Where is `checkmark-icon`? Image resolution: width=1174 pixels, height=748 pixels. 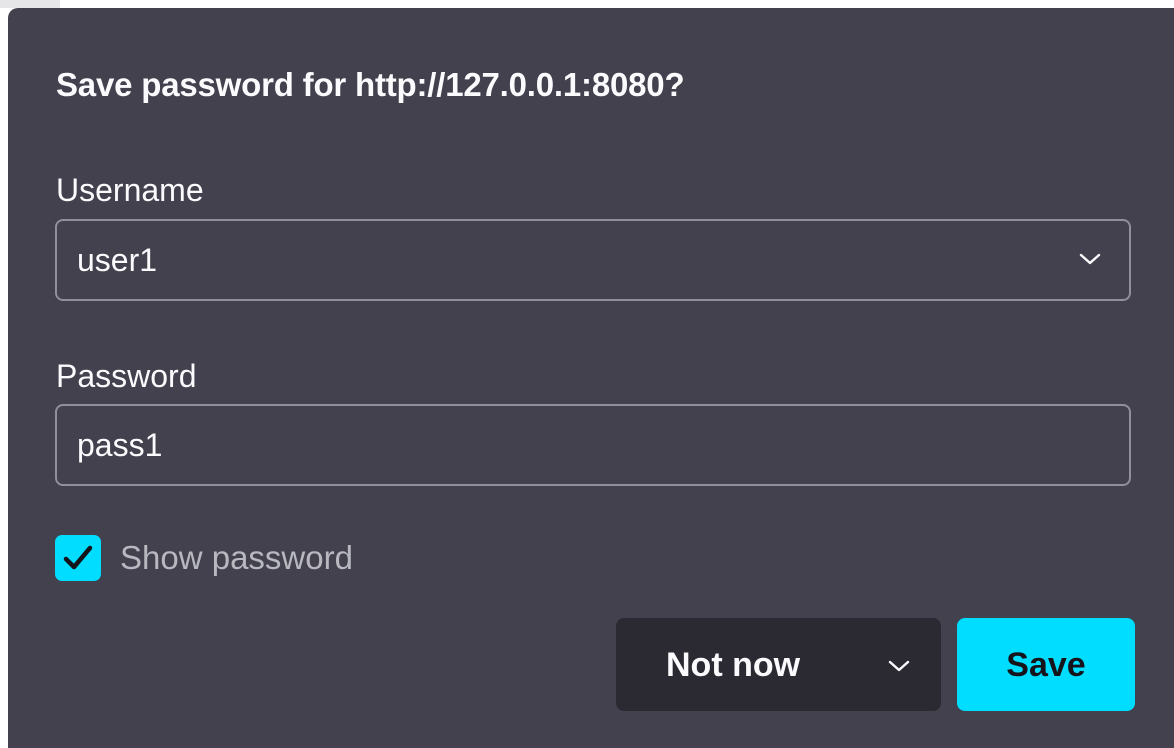 checkmark-icon is located at coordinates (78, 557).